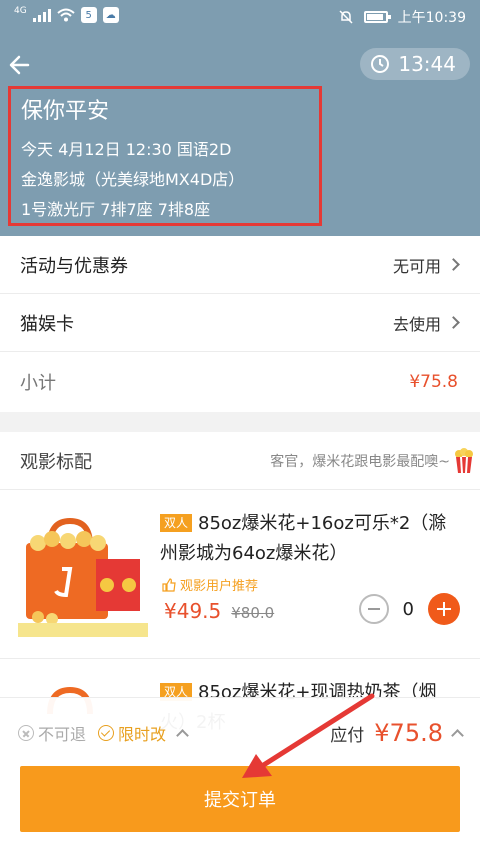 This screenshot has height=853, width=480. What do you see at coordinates (169, 584) in the screenshot?
I see `thumbs-up-icon` at bounding box center [169, 584].